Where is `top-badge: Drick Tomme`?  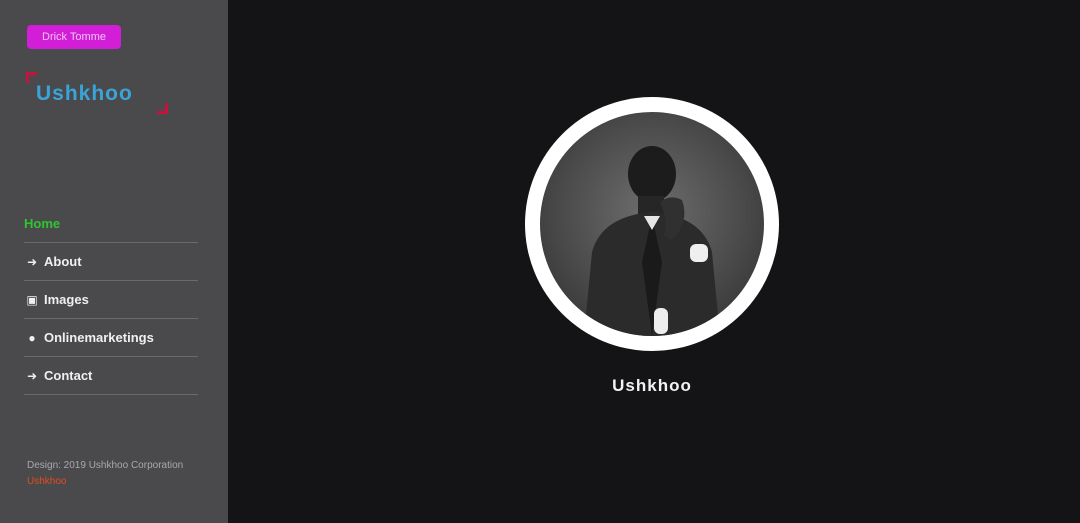
top-badge: Drick Tomme is located at coordinates (74, 37).